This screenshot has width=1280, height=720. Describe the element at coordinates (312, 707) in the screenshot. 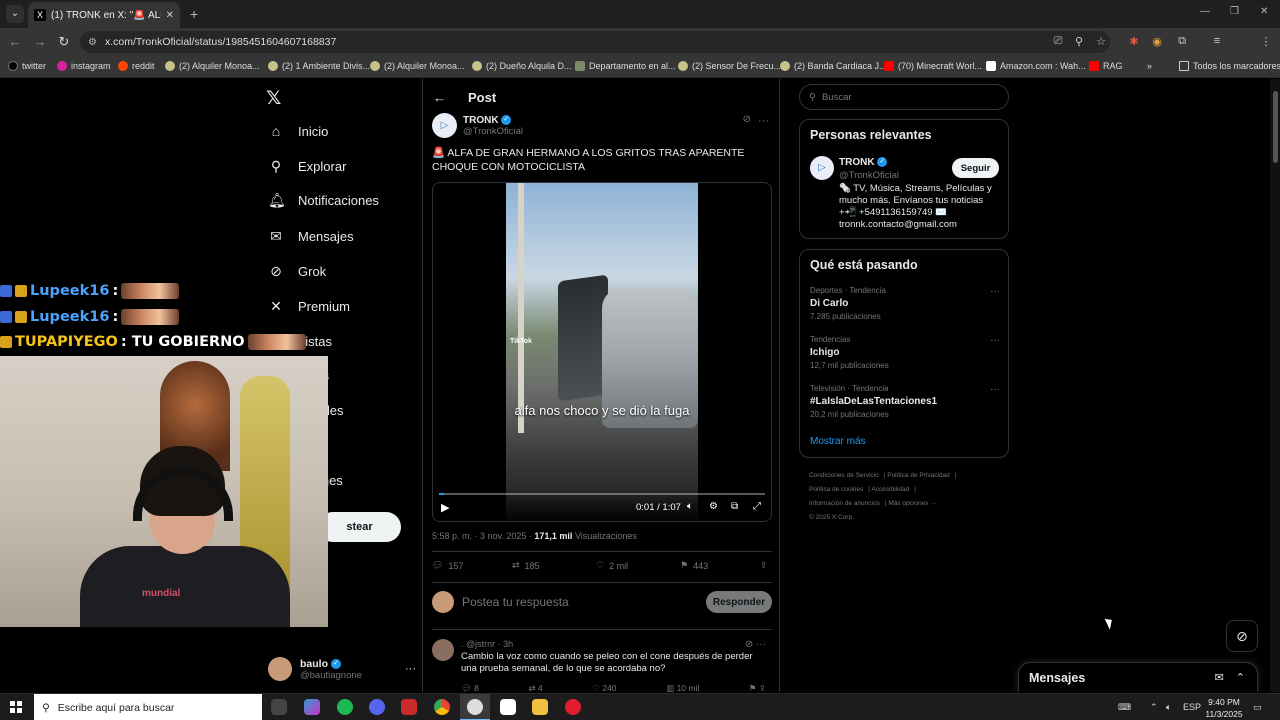

I see `copilot-icon` at that location.